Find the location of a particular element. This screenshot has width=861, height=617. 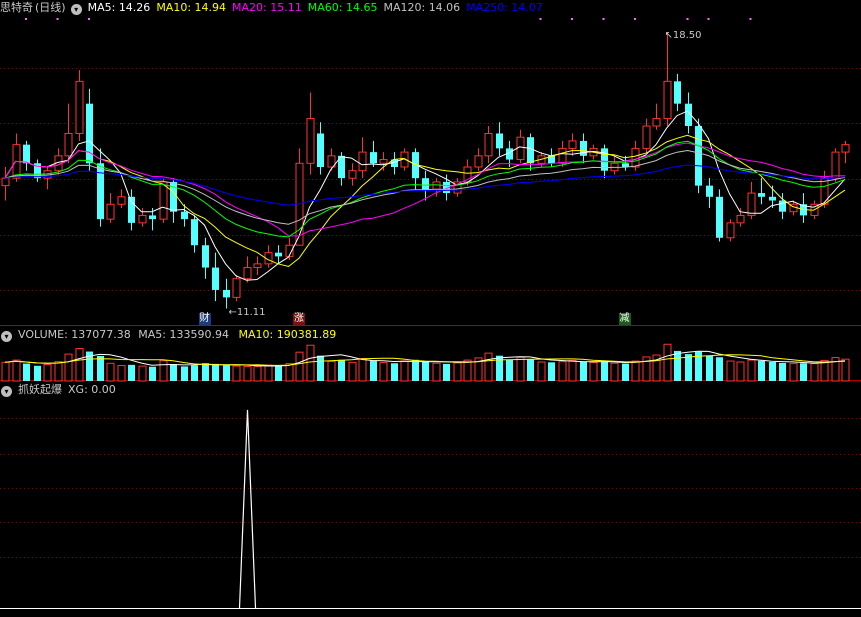

event-marker: 涨 is located at coordinates (299, 319).